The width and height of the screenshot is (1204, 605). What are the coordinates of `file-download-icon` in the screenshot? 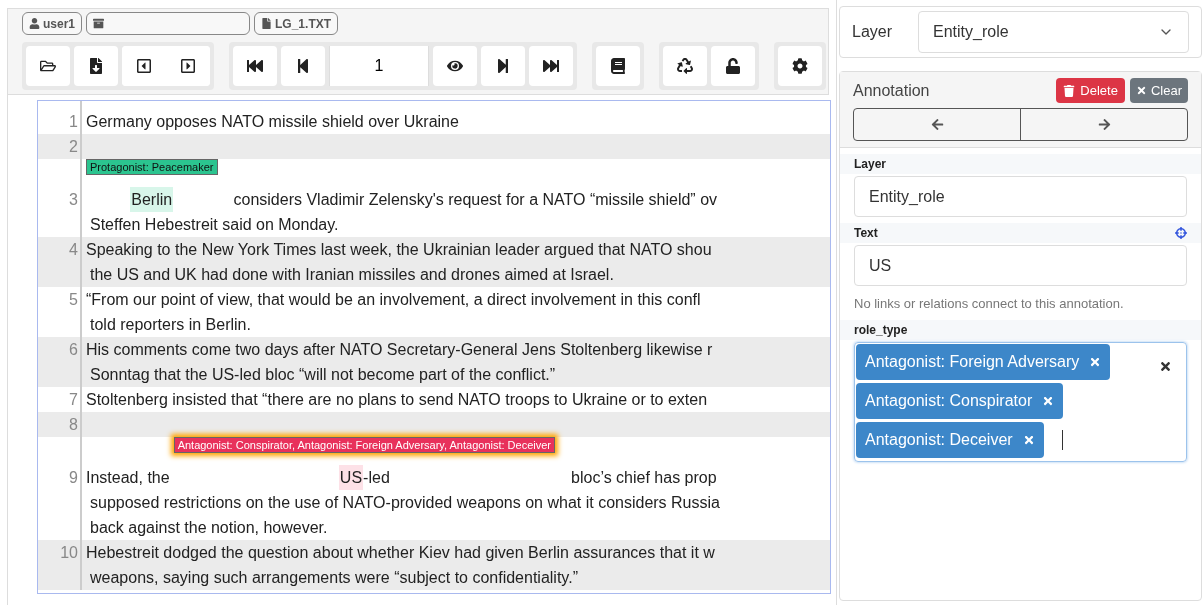 It's located at (96, 66).